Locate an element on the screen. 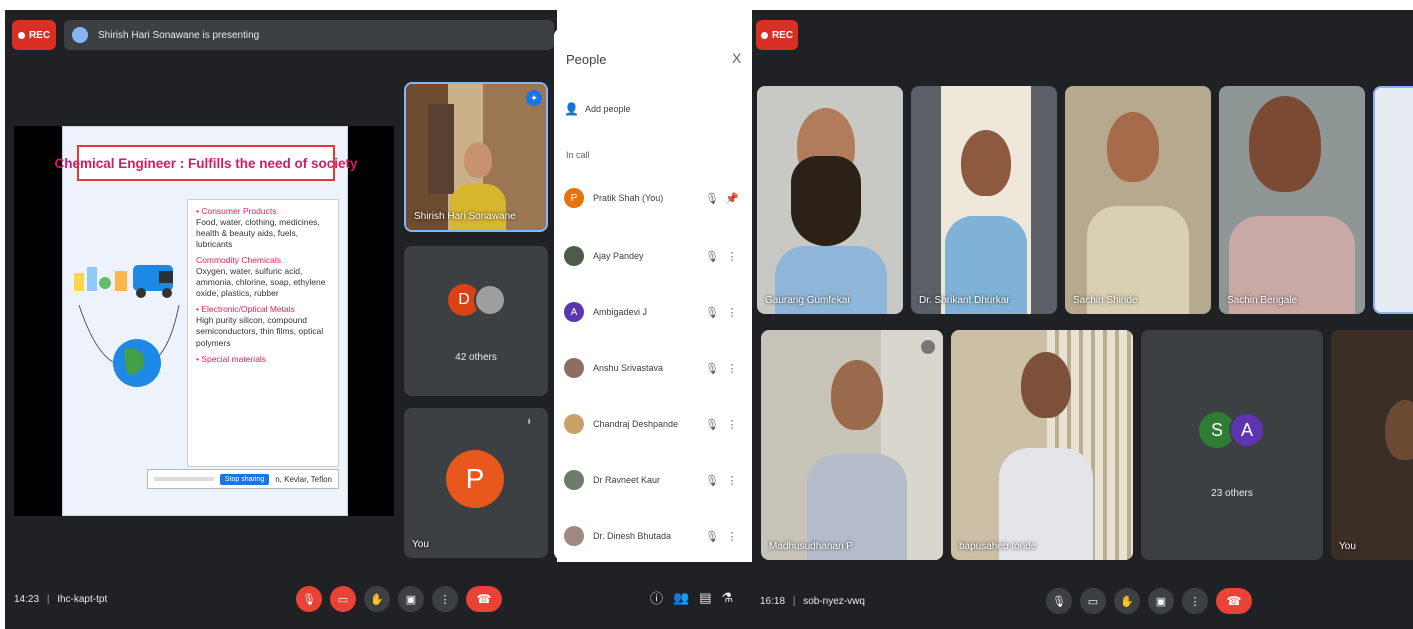 The width and height of the screenshot is (1413, 629). mic-off-icon: ᵻ is located at coordinates (529, 421).